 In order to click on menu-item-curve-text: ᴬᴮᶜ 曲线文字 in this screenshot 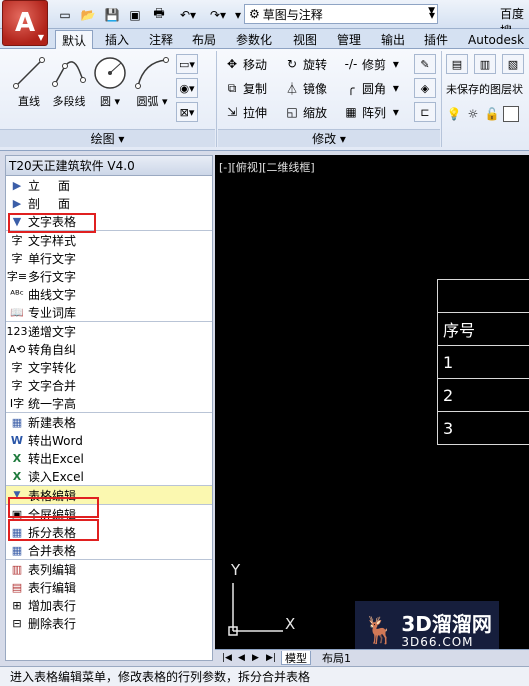, I will do `click(109, 294)`.